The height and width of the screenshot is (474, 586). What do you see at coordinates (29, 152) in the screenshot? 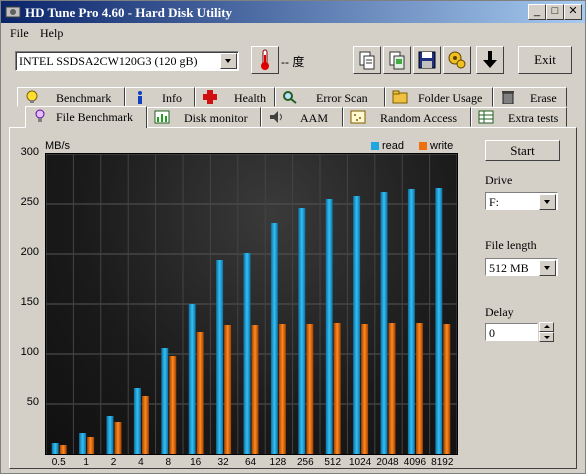
I see `y-tick-label: 300` at bounding box center [29, 152].